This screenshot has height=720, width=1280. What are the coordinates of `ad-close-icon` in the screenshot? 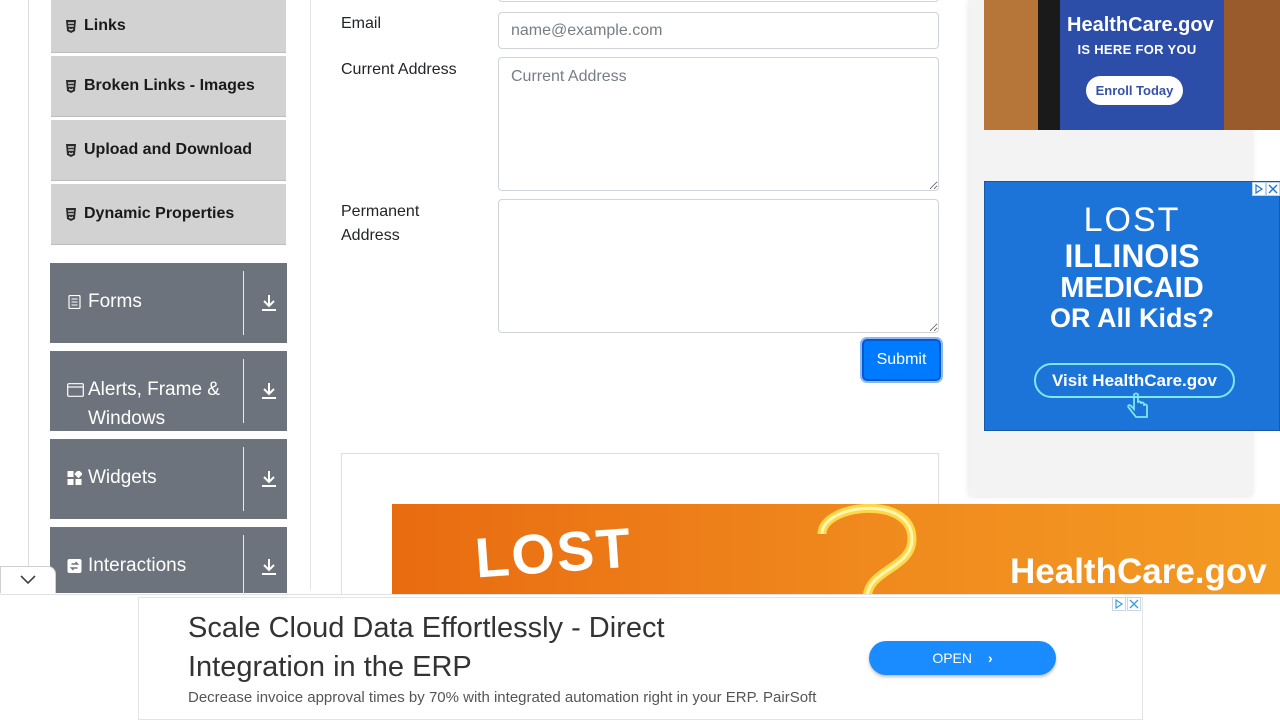 It's located at (1273, 189).